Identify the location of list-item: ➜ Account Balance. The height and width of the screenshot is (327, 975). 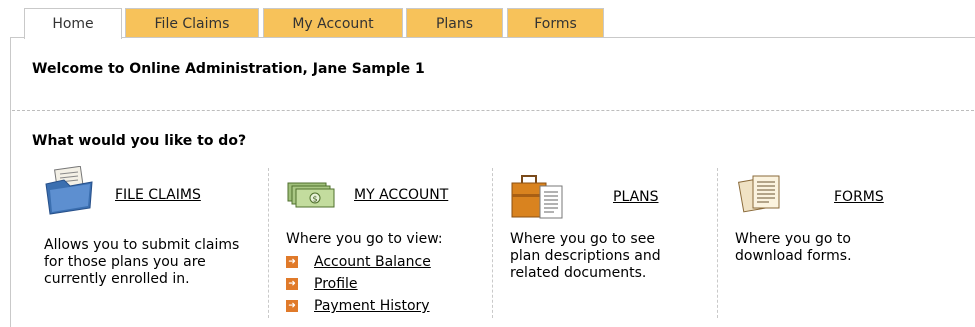
(358, 262).